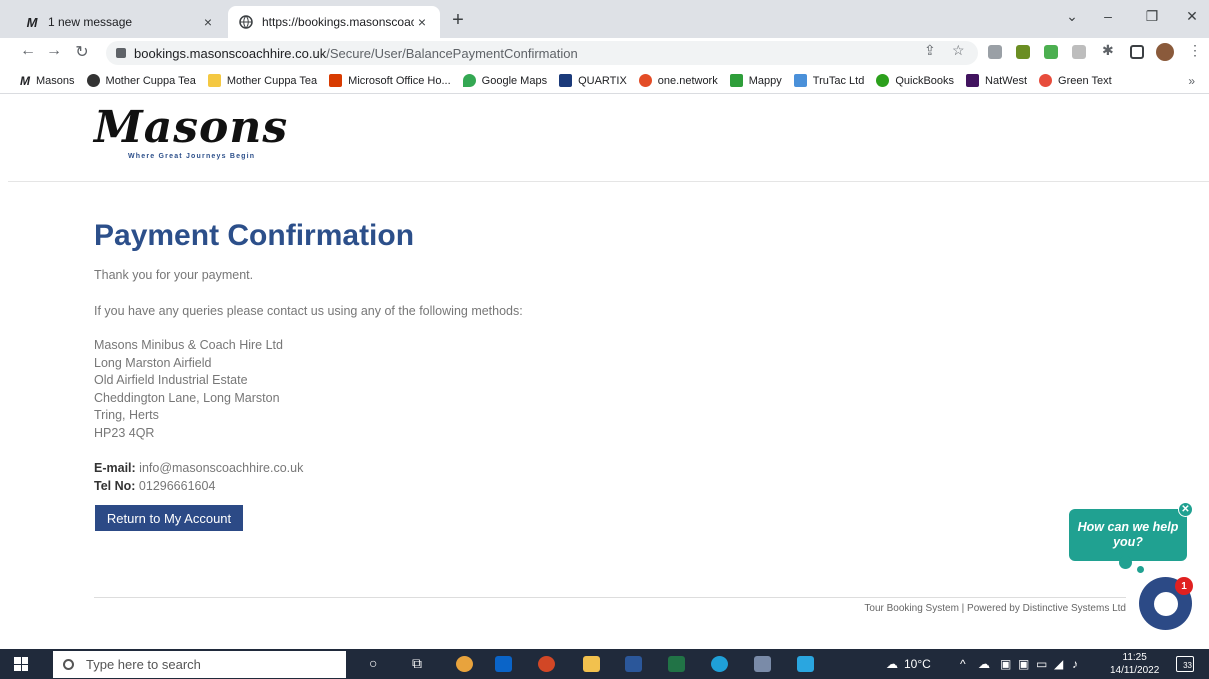 Image resolution: width=1209 pixels, height=679 pixels. I want to click on office-icon, so click(336, 80).